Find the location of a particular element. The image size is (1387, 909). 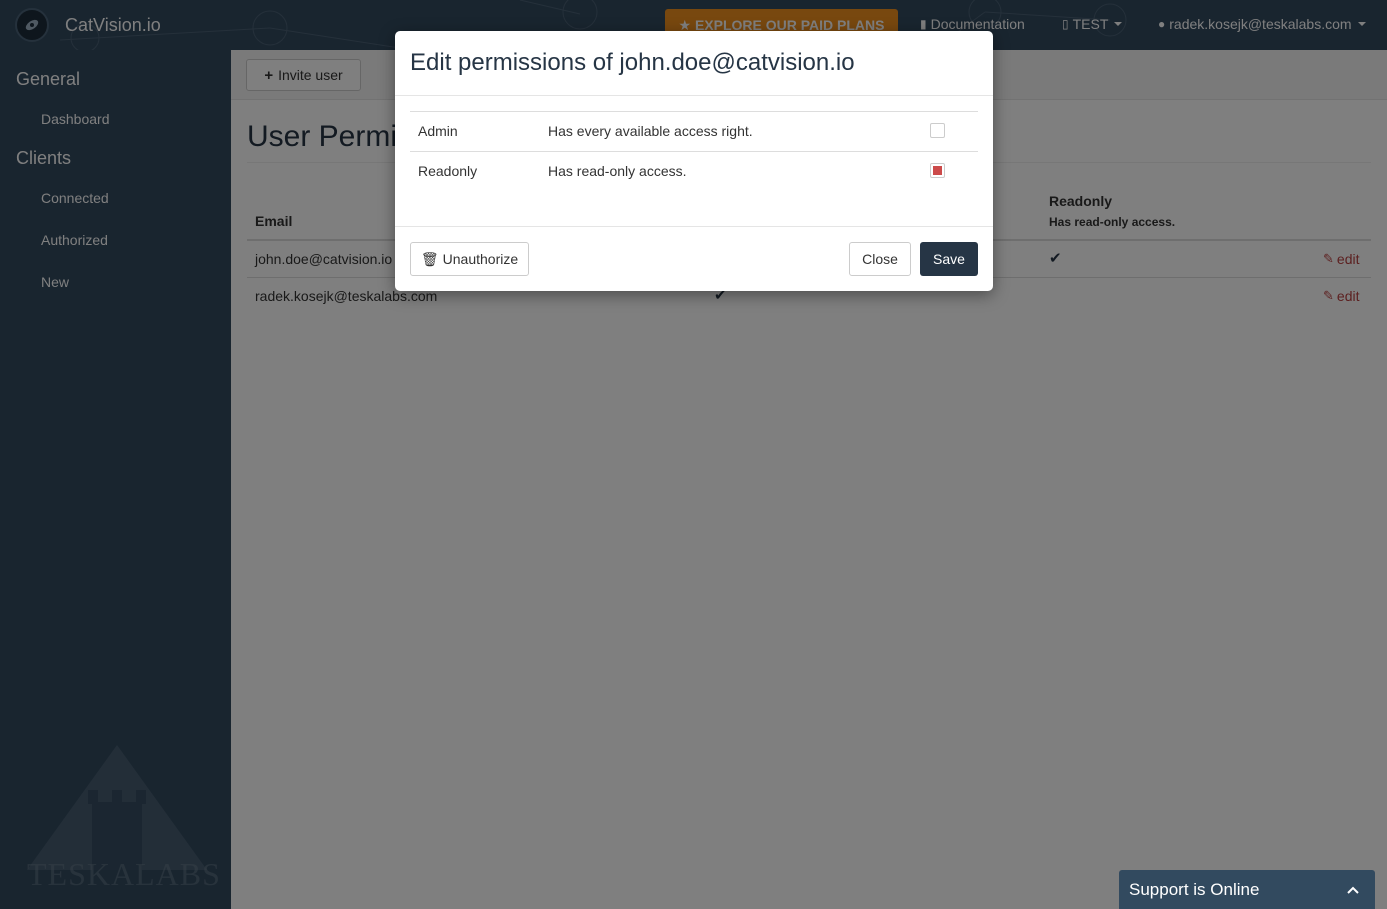

permission-row-admin: Admin Has every available access right. is located at coordinates (694, 131).